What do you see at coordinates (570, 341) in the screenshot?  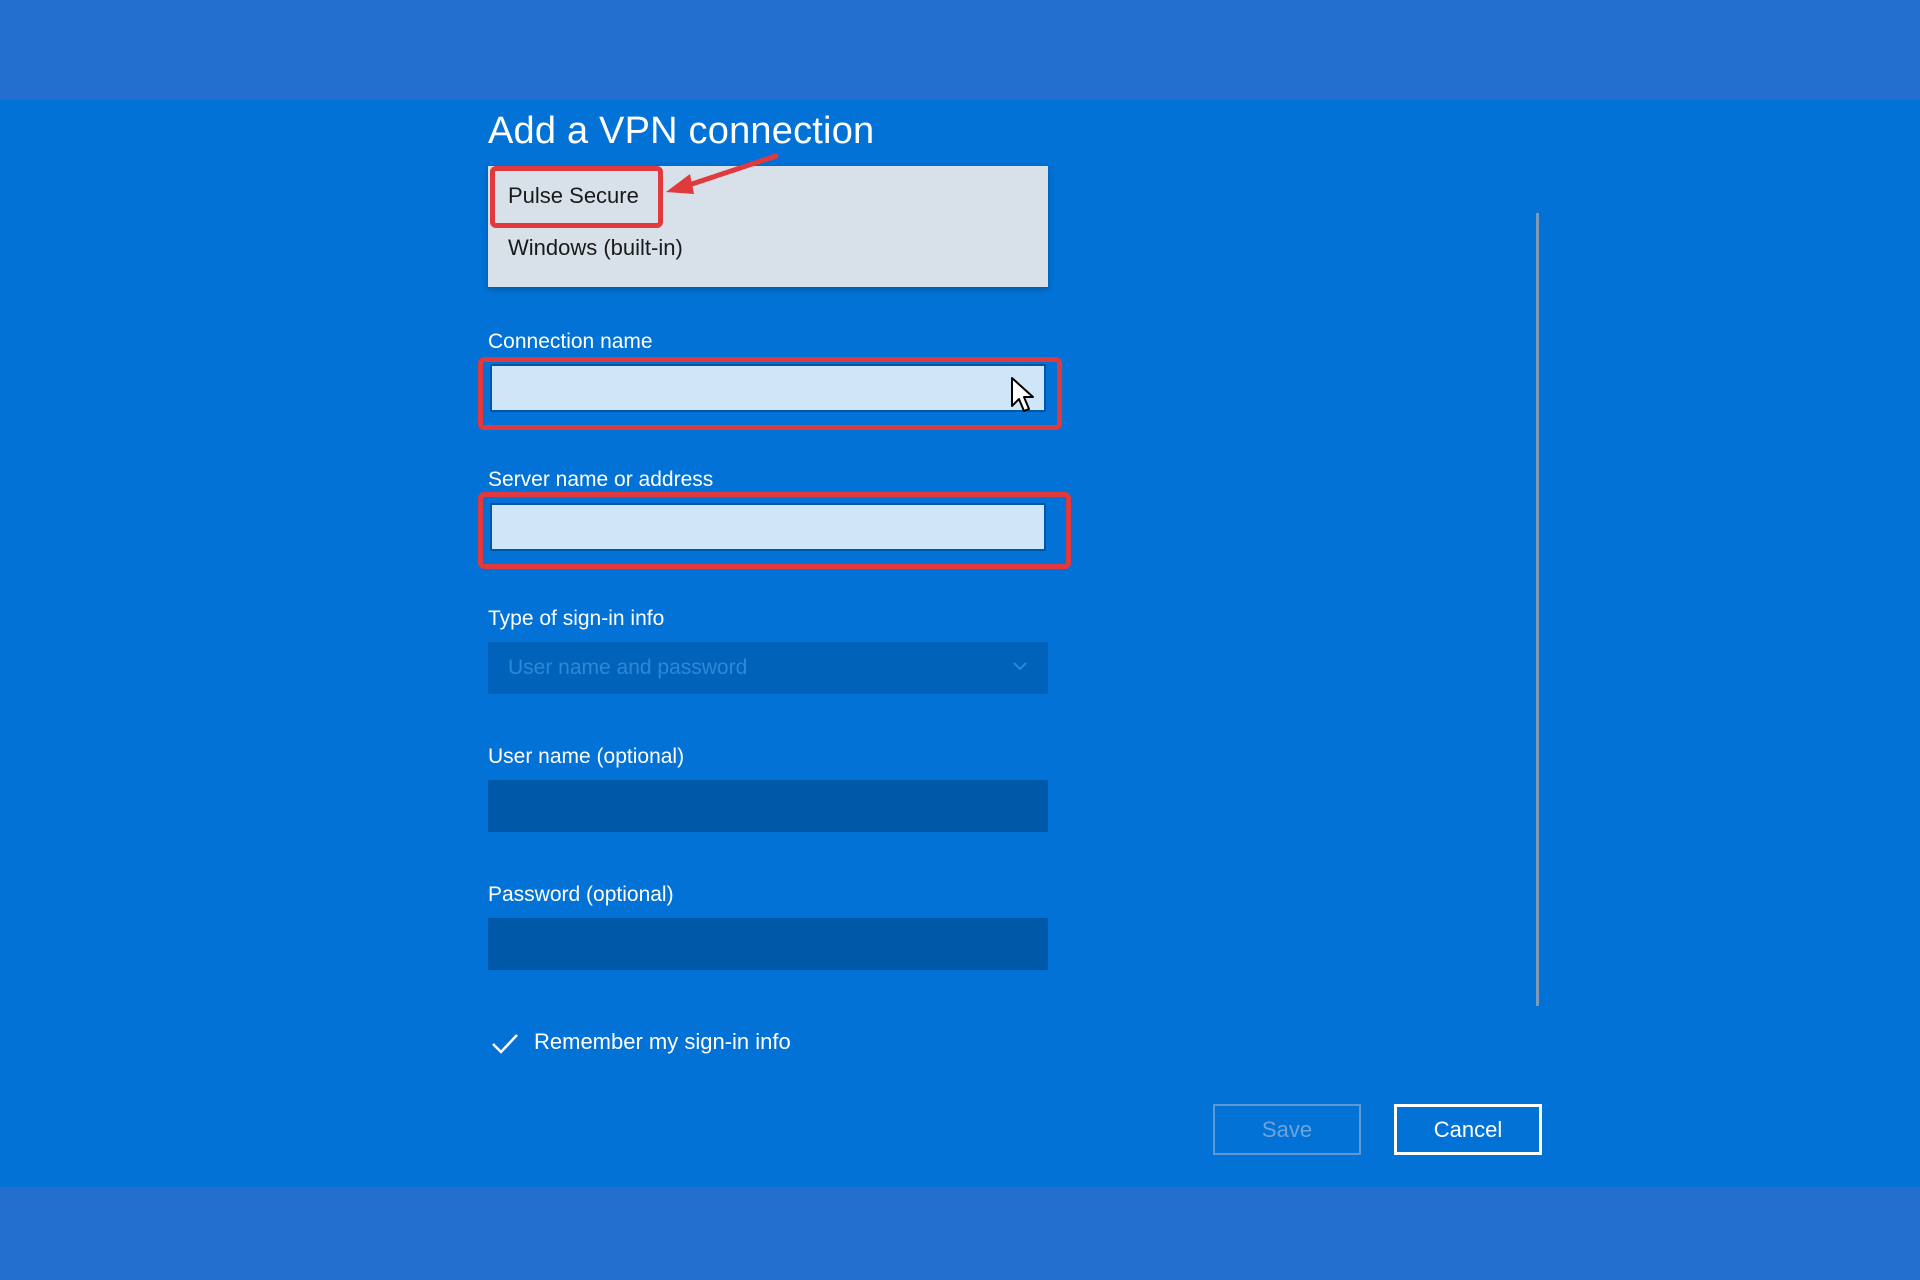 I see `connection-name-label: Connection name` at bounding box center [570, 341].